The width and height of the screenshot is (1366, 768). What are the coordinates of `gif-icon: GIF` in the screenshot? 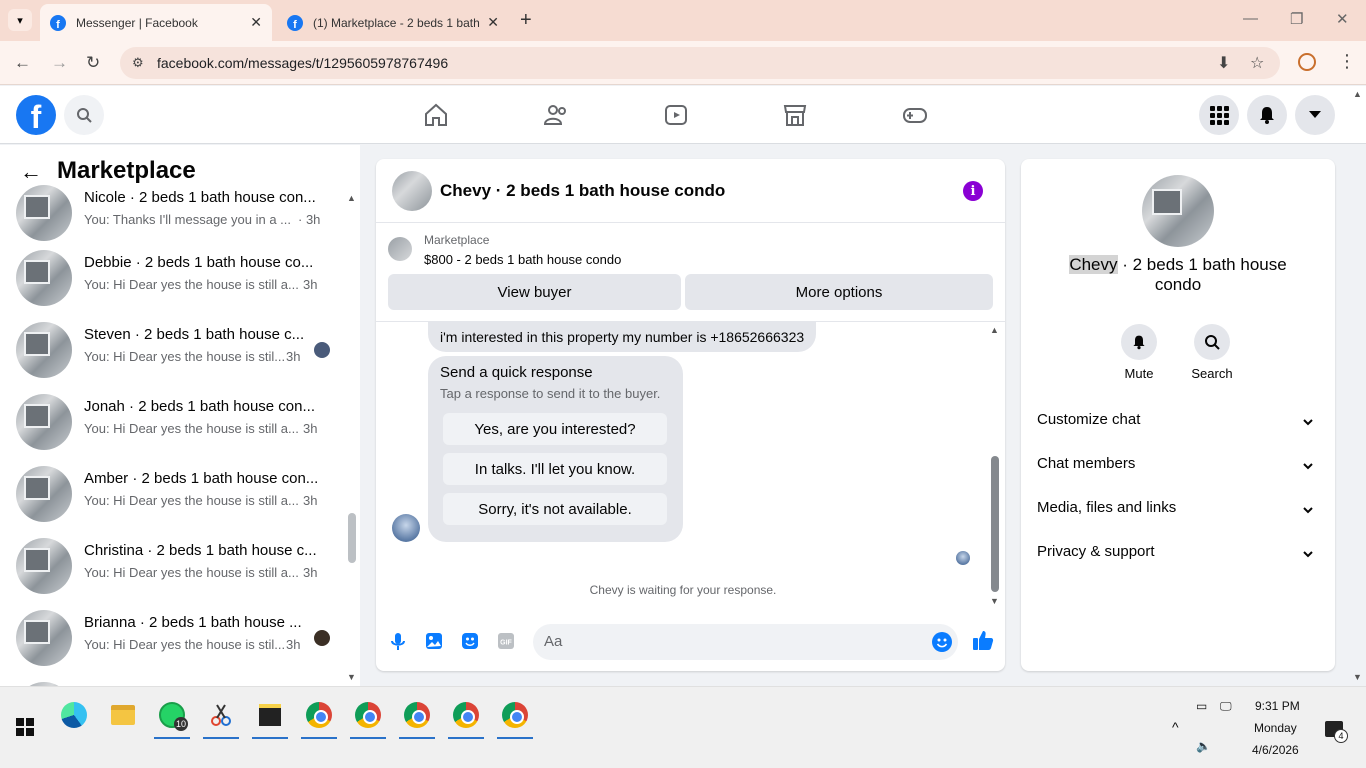 It's located at (506, 641).